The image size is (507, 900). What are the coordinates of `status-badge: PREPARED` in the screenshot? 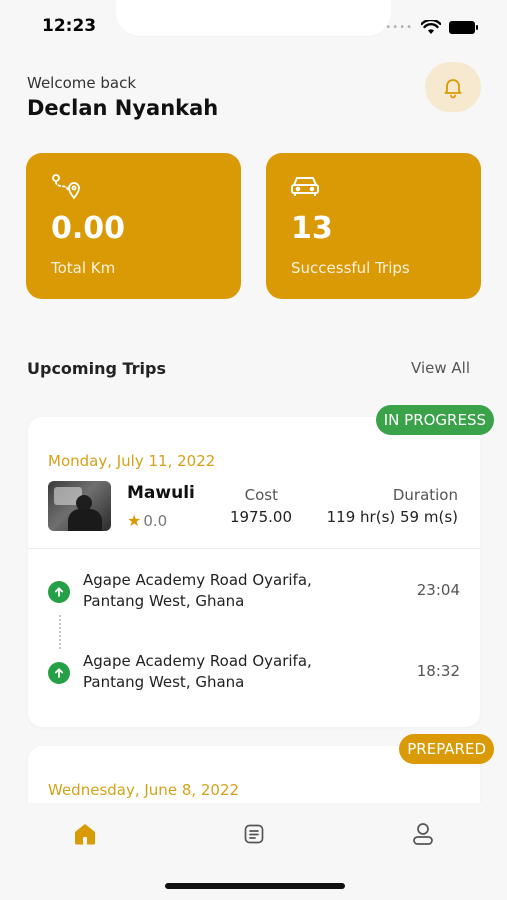 It's located at (446, 749).